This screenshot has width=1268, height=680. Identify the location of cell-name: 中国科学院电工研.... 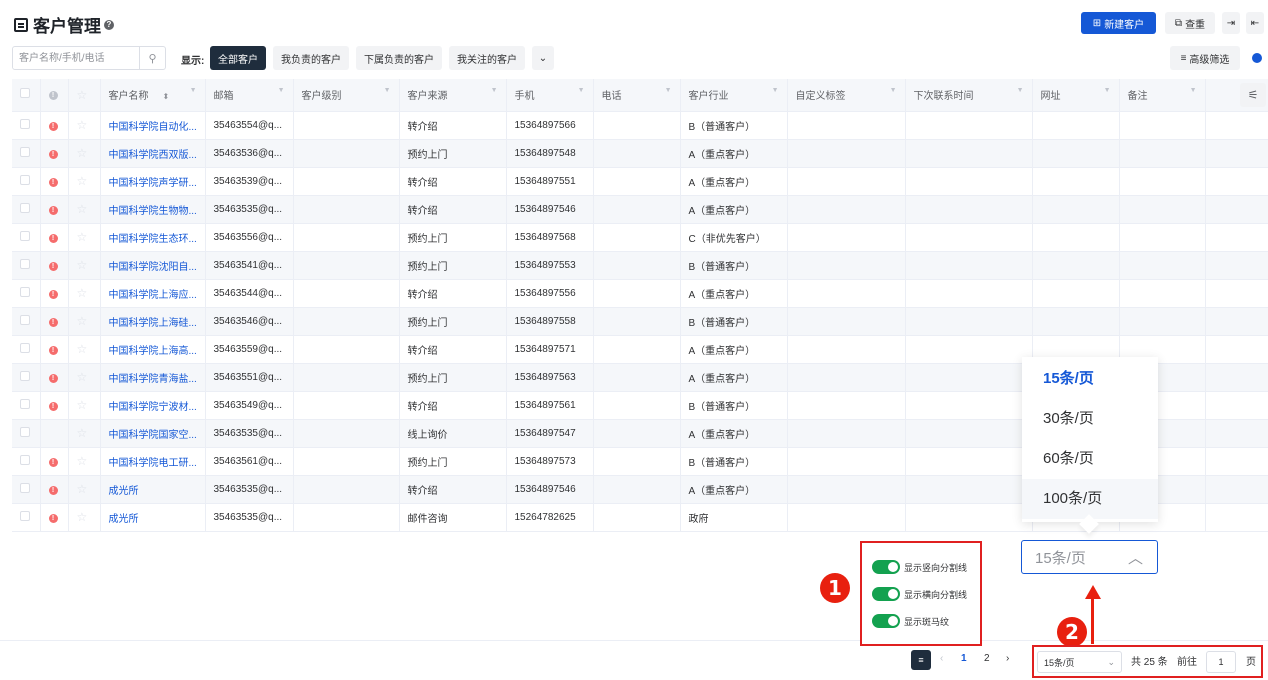
(153, 461).